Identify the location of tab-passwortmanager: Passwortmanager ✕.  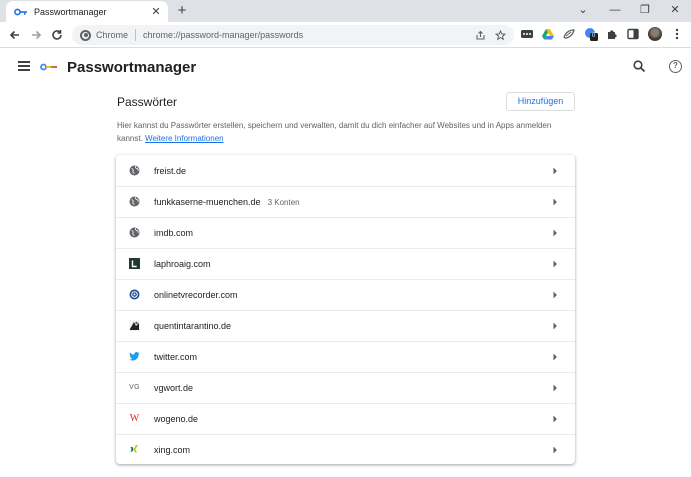
(87, 11).